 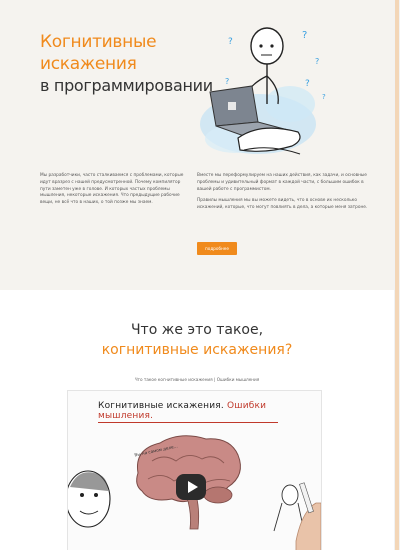 I want to click on section-title-line2: когнитивные искажения?, so click(x=197, y=350).